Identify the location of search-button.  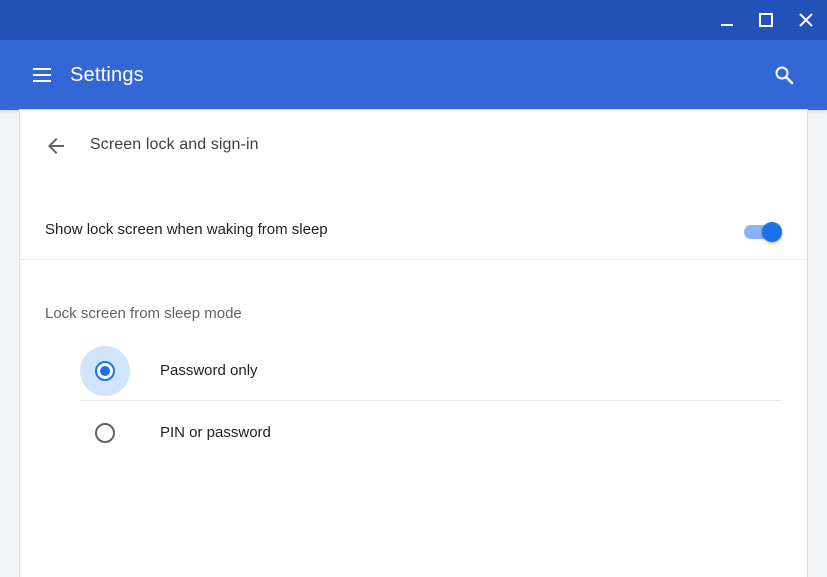
(784, 75).